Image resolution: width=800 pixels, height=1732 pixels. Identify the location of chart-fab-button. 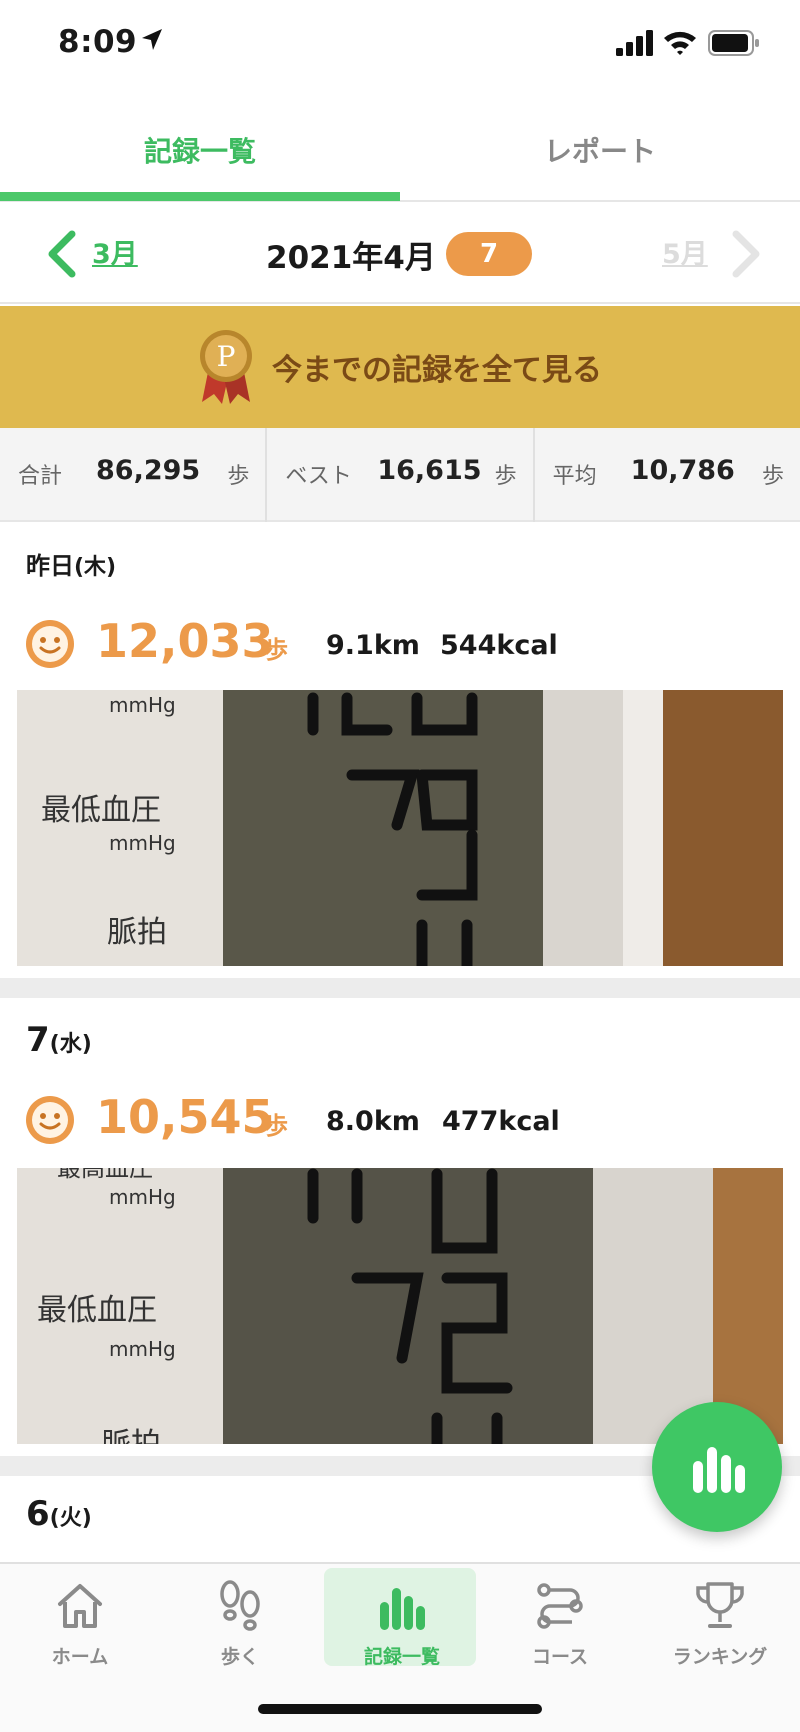
(717, 1467).